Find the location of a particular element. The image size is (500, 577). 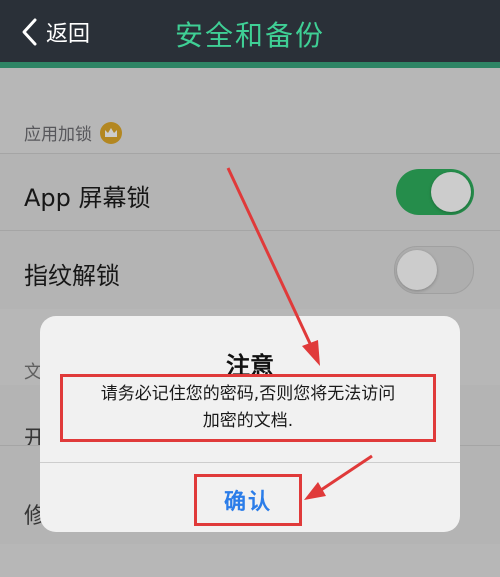

page-title: 安全和备份 is located at coordinates (249, 35).